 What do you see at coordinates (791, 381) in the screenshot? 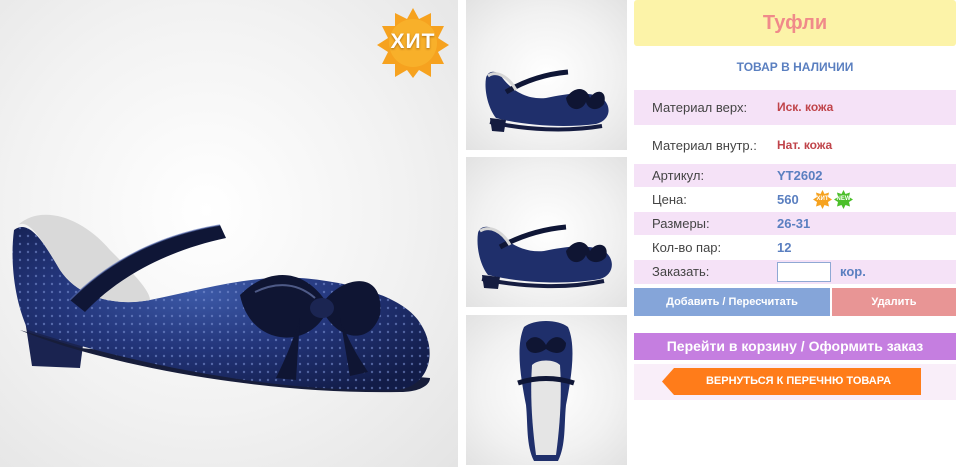
I see `back-to-list-button: ВЕРНУТЬСЯ К ПЕРЕЧНЮ ТОВАРА` at bounding box center [791, 381].